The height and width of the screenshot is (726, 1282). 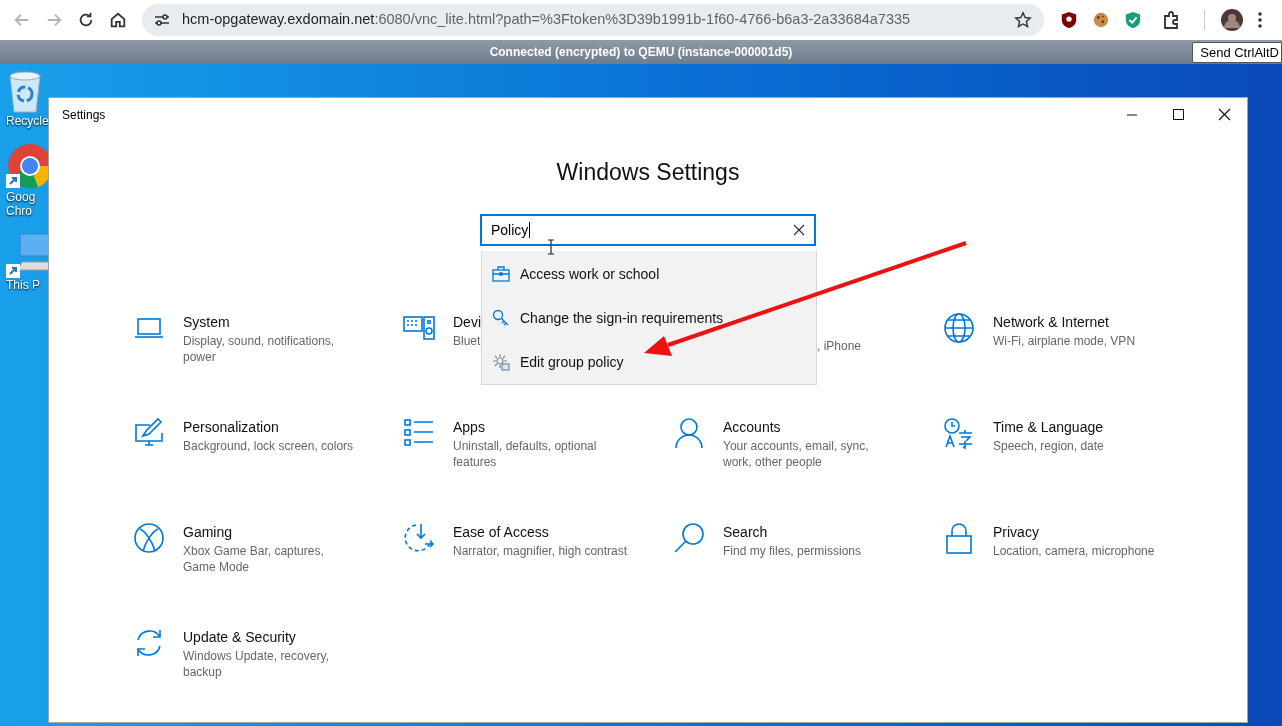 I want to click on language-clock-icon, so click(x=959, y=432).